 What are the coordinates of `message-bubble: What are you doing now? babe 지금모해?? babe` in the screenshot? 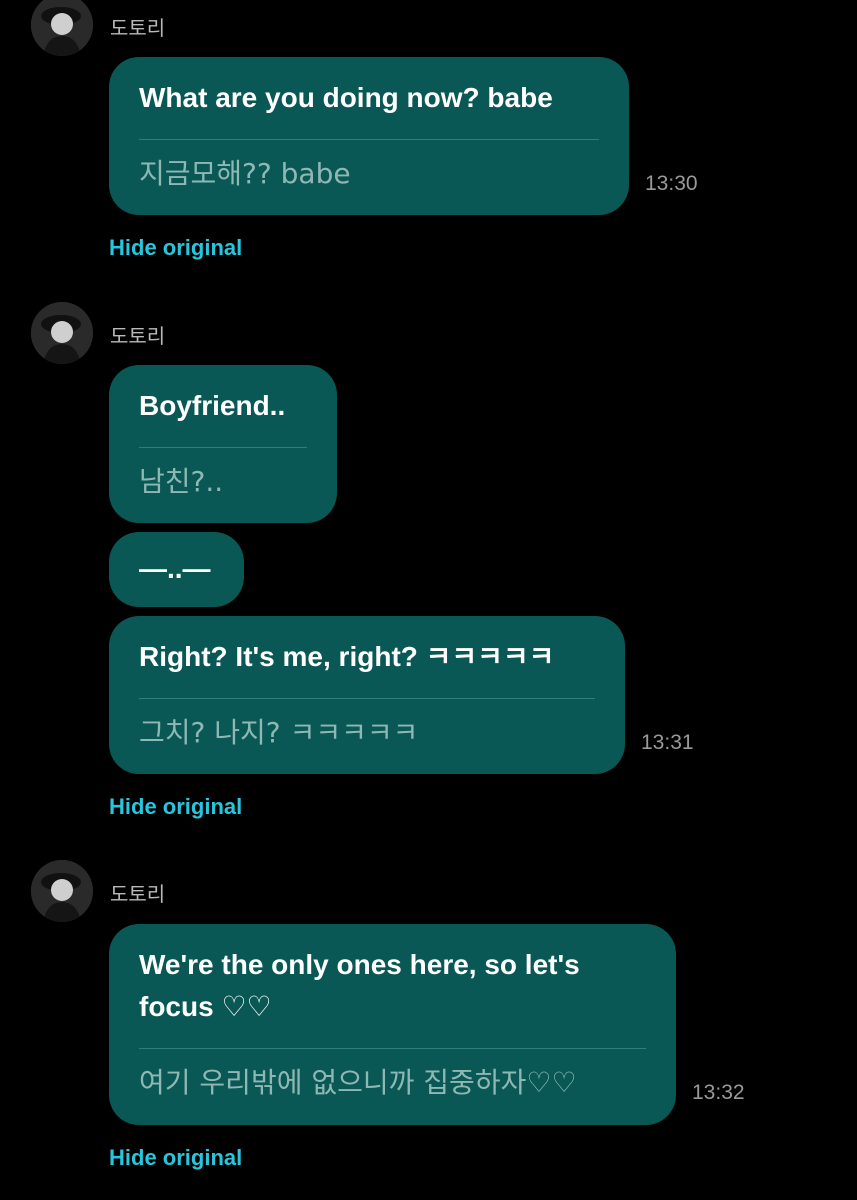 It's located at (369, 136).